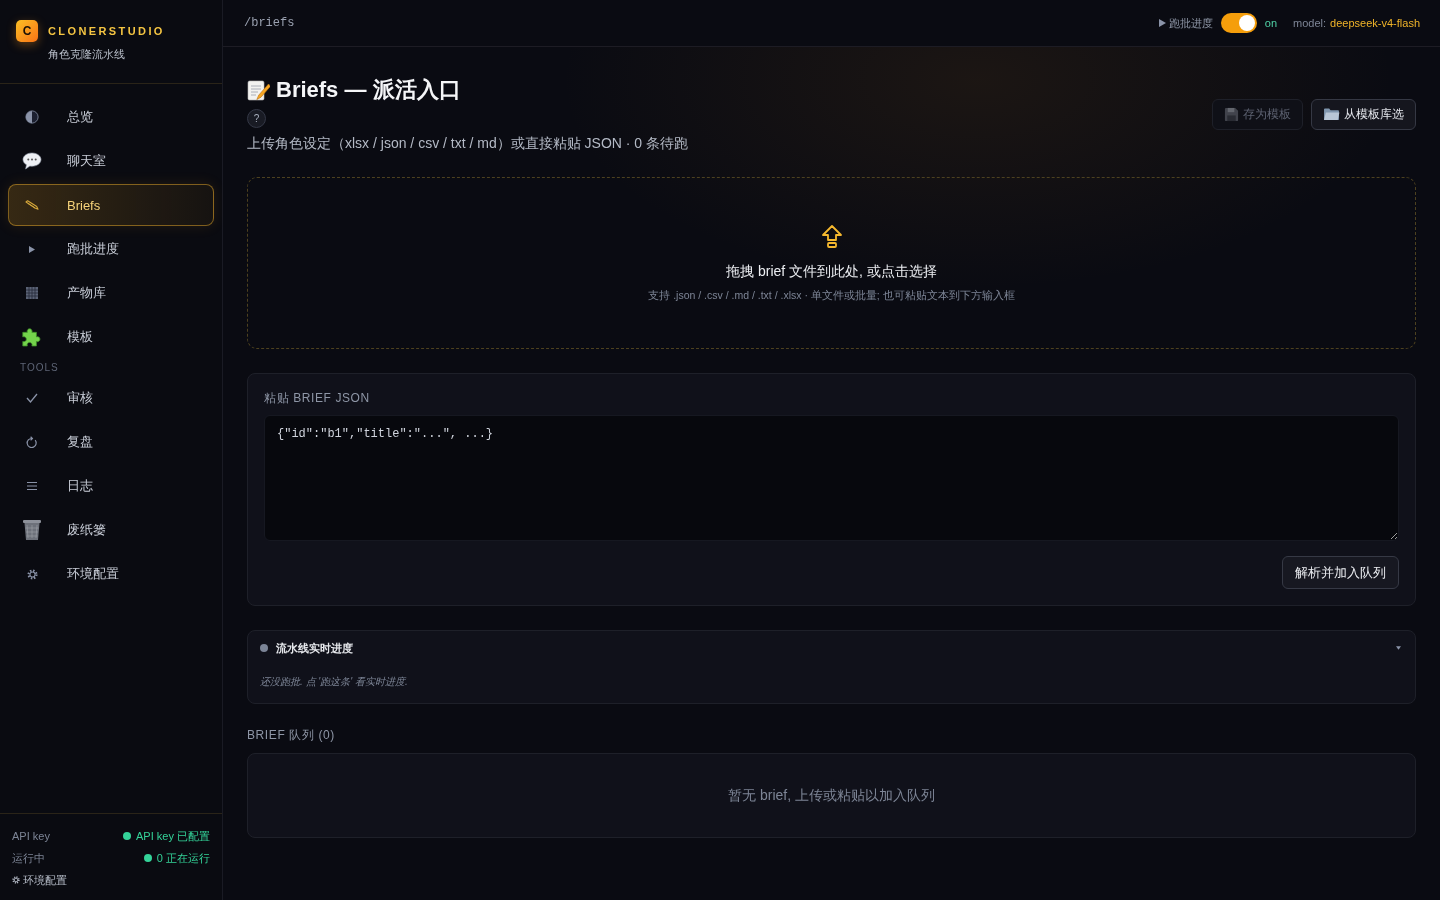 The height and width of the screenshot is (900, 1440). What do you see at coordinates (111, 574) in the screenshot?
I see `nav-item: 环境配置` at bounding box center [111, 574].